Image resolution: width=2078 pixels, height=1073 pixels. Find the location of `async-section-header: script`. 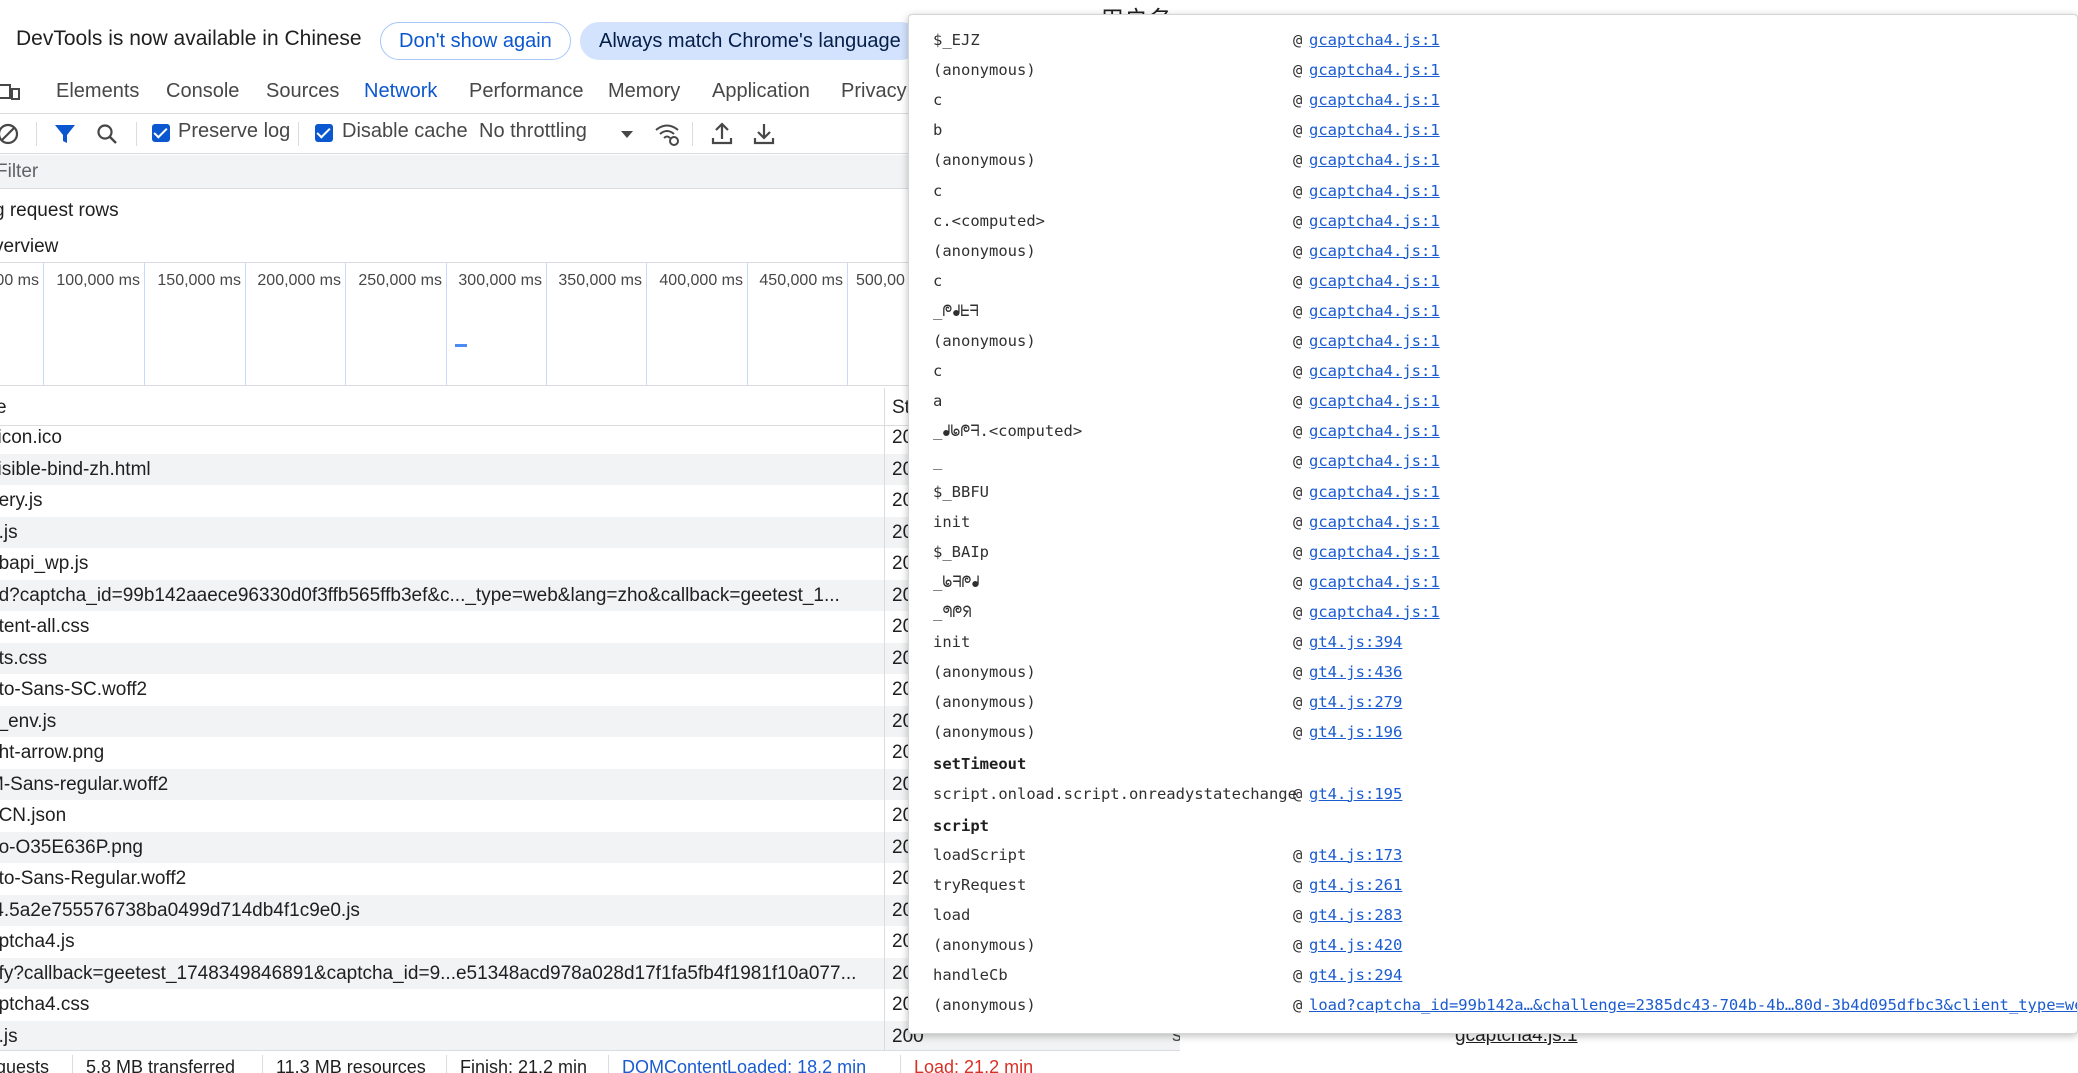

async-section-header: script is located at coordinates (961, 825).